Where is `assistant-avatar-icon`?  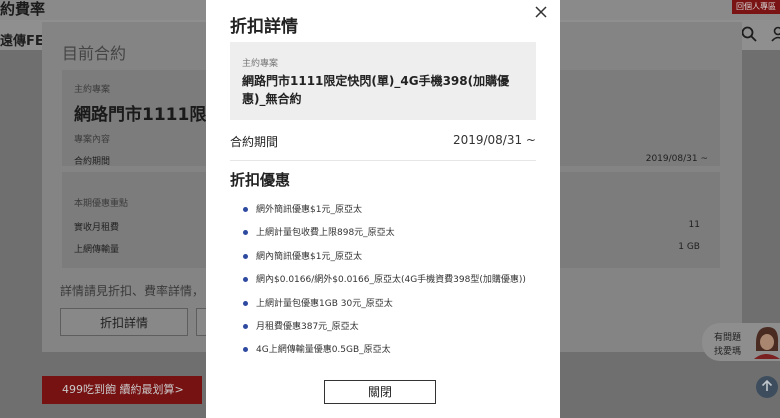 assistant-avatar-icon is located at coordinates (767, 343).